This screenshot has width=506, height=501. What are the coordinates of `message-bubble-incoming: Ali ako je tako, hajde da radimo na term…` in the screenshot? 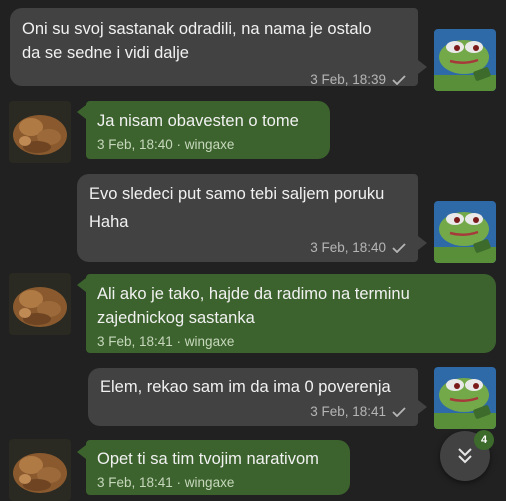 It's located at (291, 313).